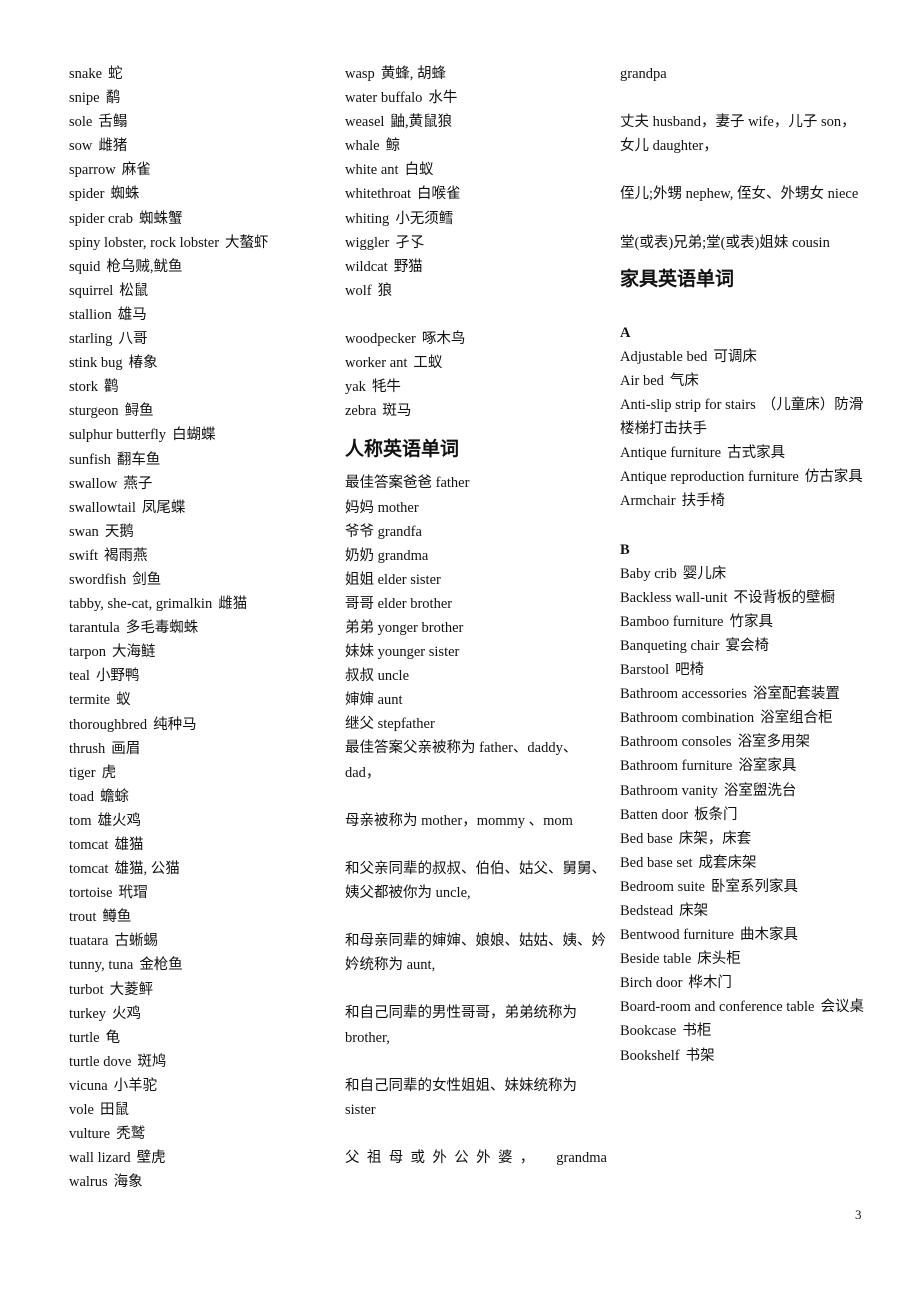  I want to click on chinese-translation: 婴儿床, so click(704, 573).